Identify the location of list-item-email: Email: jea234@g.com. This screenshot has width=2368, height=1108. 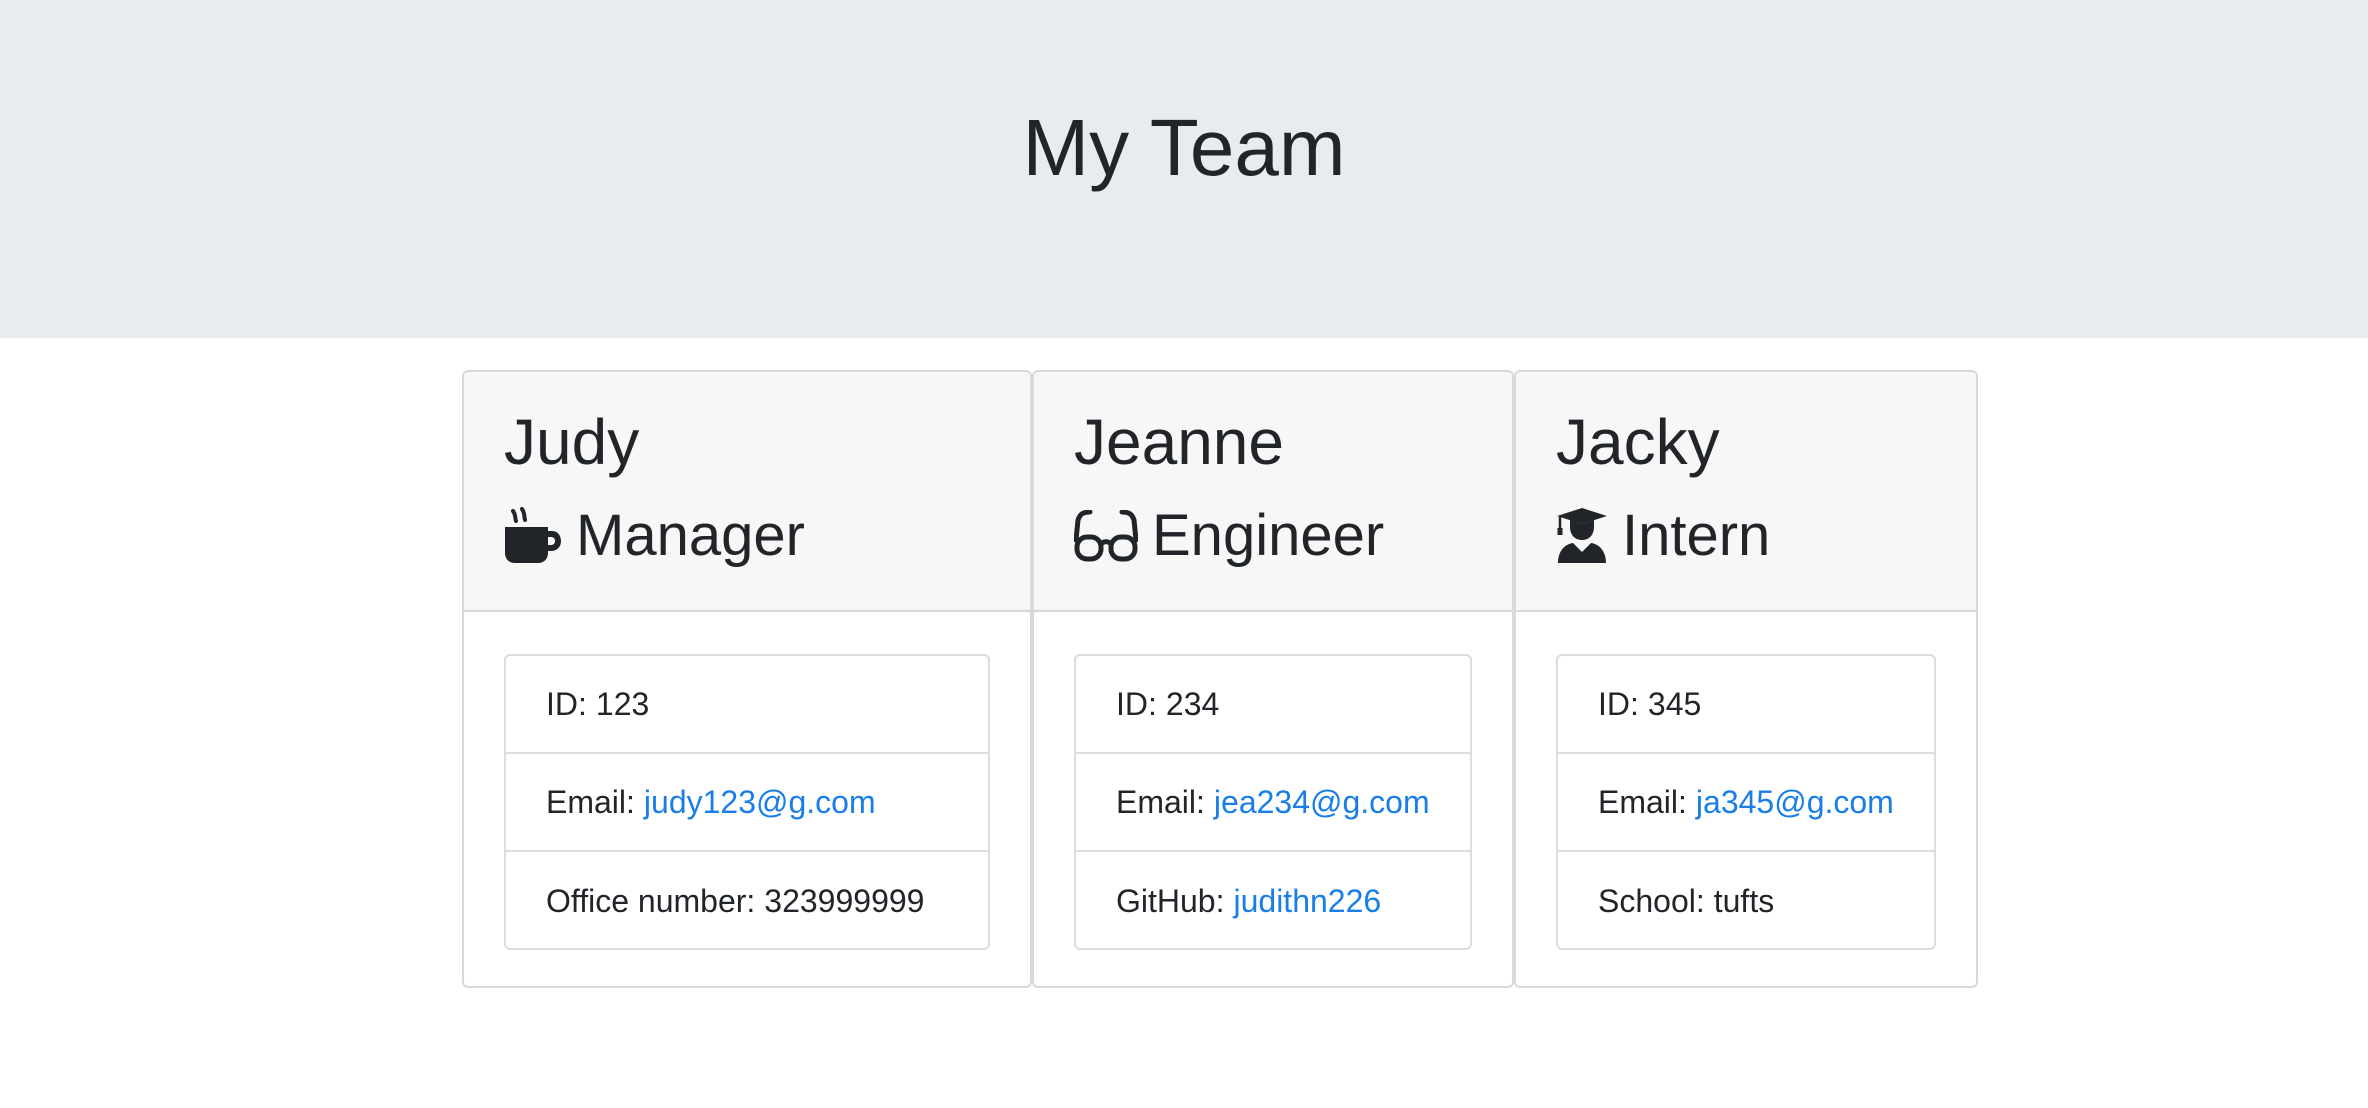
(1273, 803).